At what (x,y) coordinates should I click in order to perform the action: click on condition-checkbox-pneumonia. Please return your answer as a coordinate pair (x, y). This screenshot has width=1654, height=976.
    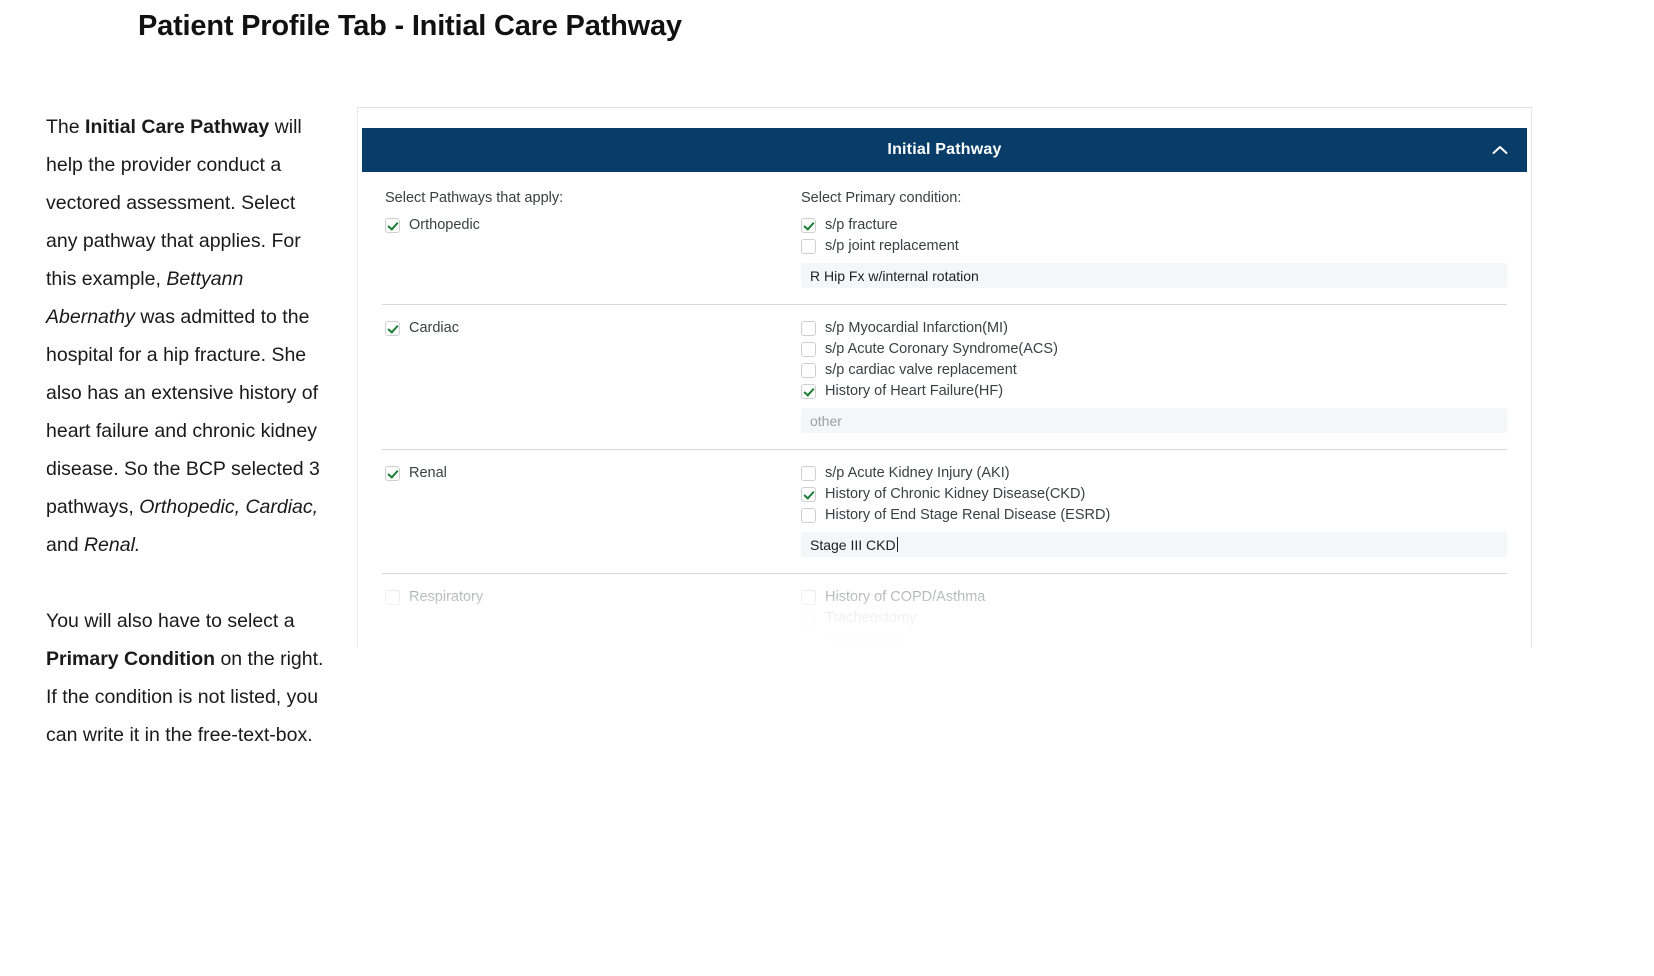
    Looking at the image, I should click on (808, 639).